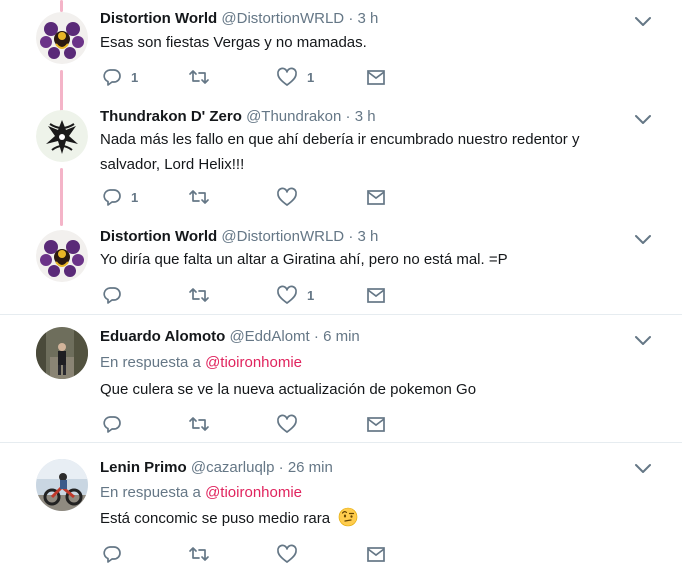 Image resolution: width=682 pixels, height=568 pixels. Describe the element at coordinates (143, 467) in the screenshot. I see `display-name: Lenin Primo` at that location.